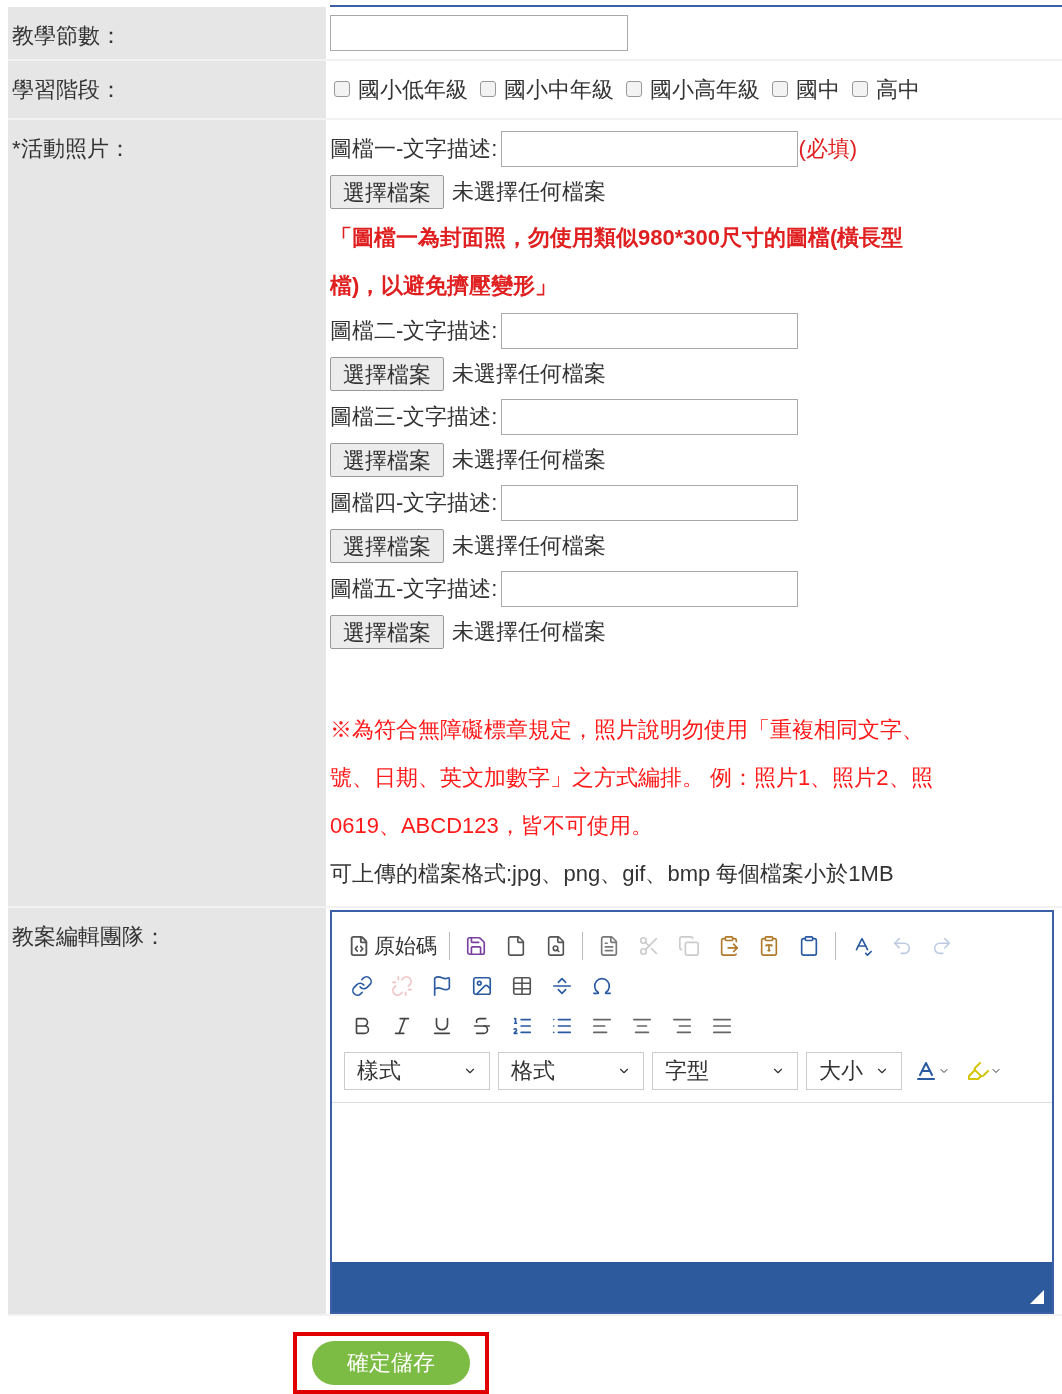 The image size is (1062, 1394). I want to click on field-label: 教案編輯團隊：, so click(89, 936).